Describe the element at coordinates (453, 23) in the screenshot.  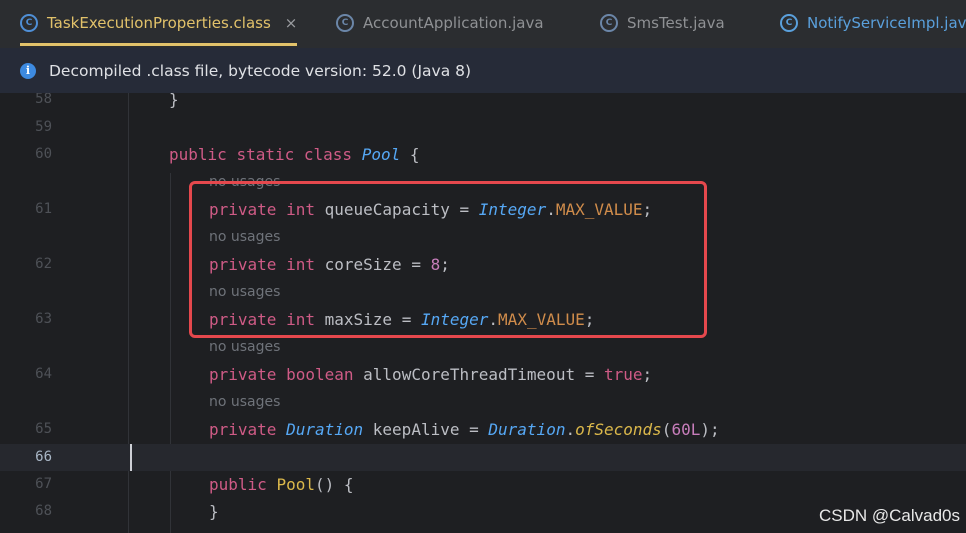
I see `tab-label: AccountApplication.java` at that location.